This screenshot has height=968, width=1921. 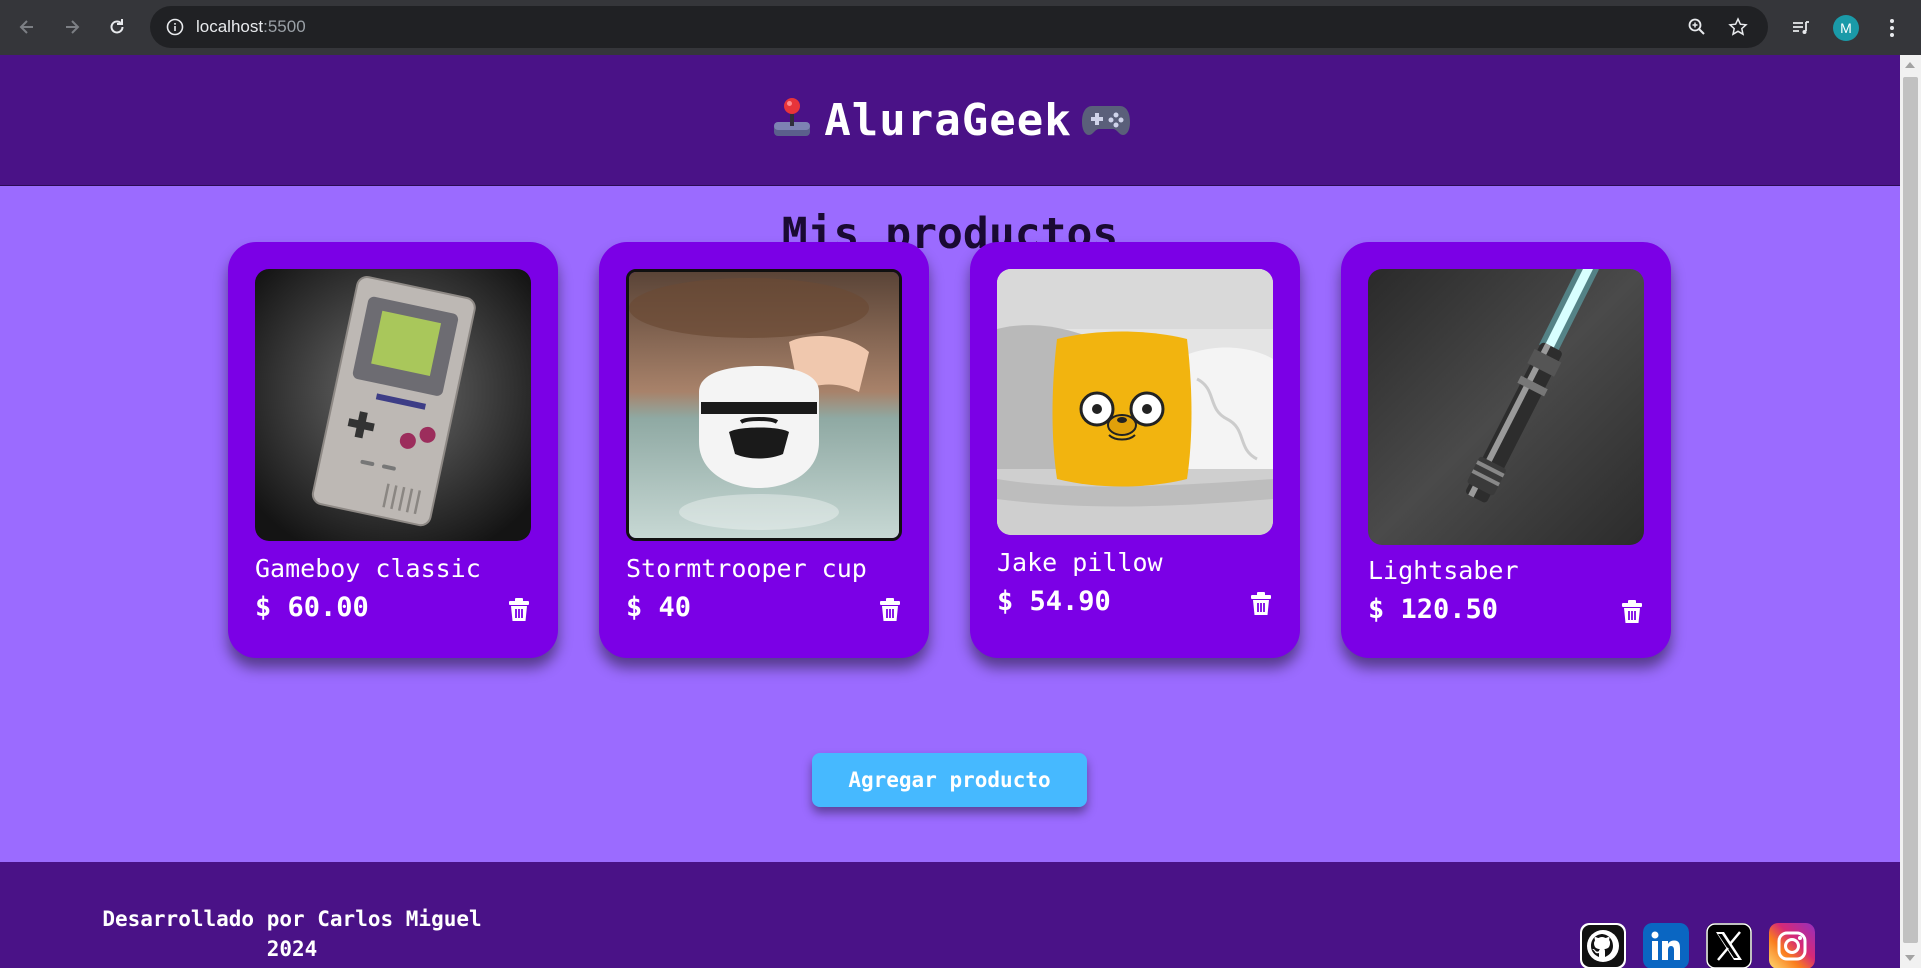 I want to click on product-name: Jake pillow, so click(x=1080, y=562).